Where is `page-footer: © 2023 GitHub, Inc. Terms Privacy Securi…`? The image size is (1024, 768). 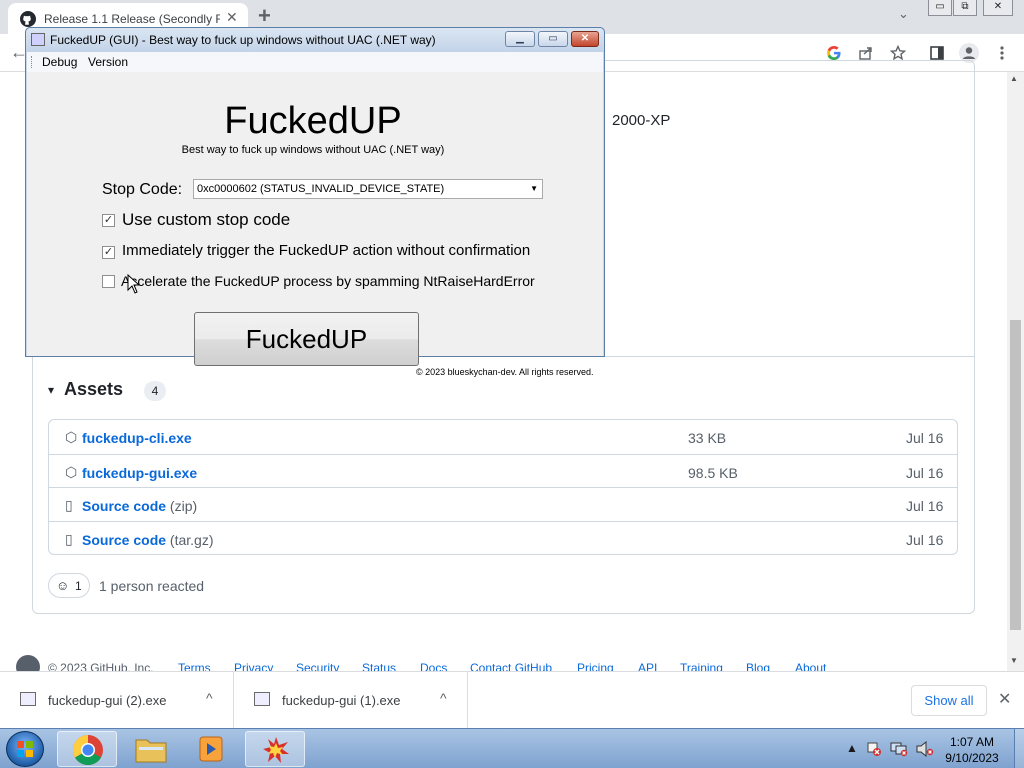 page-footer: © 2023 GitHub, Inc. Terms Privacy Securi… is located at coordinates (516, 663).